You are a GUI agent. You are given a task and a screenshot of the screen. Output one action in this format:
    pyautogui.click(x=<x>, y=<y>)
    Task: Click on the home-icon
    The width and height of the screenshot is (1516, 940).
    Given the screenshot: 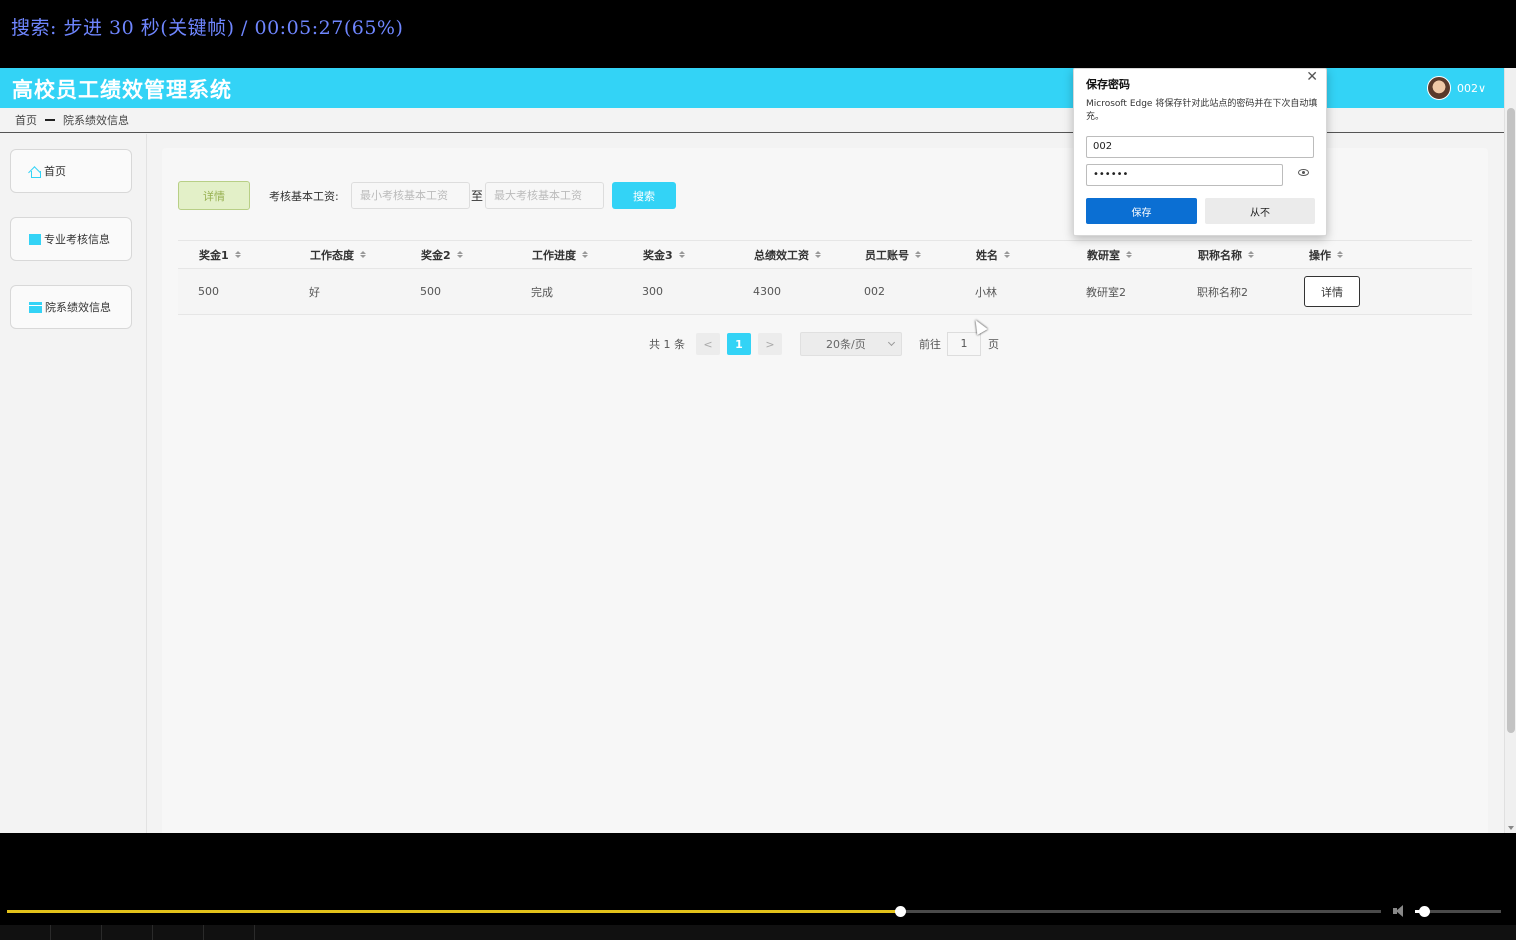 What is the action you would take?
    pyautogui.click(x=35, y=172)
    